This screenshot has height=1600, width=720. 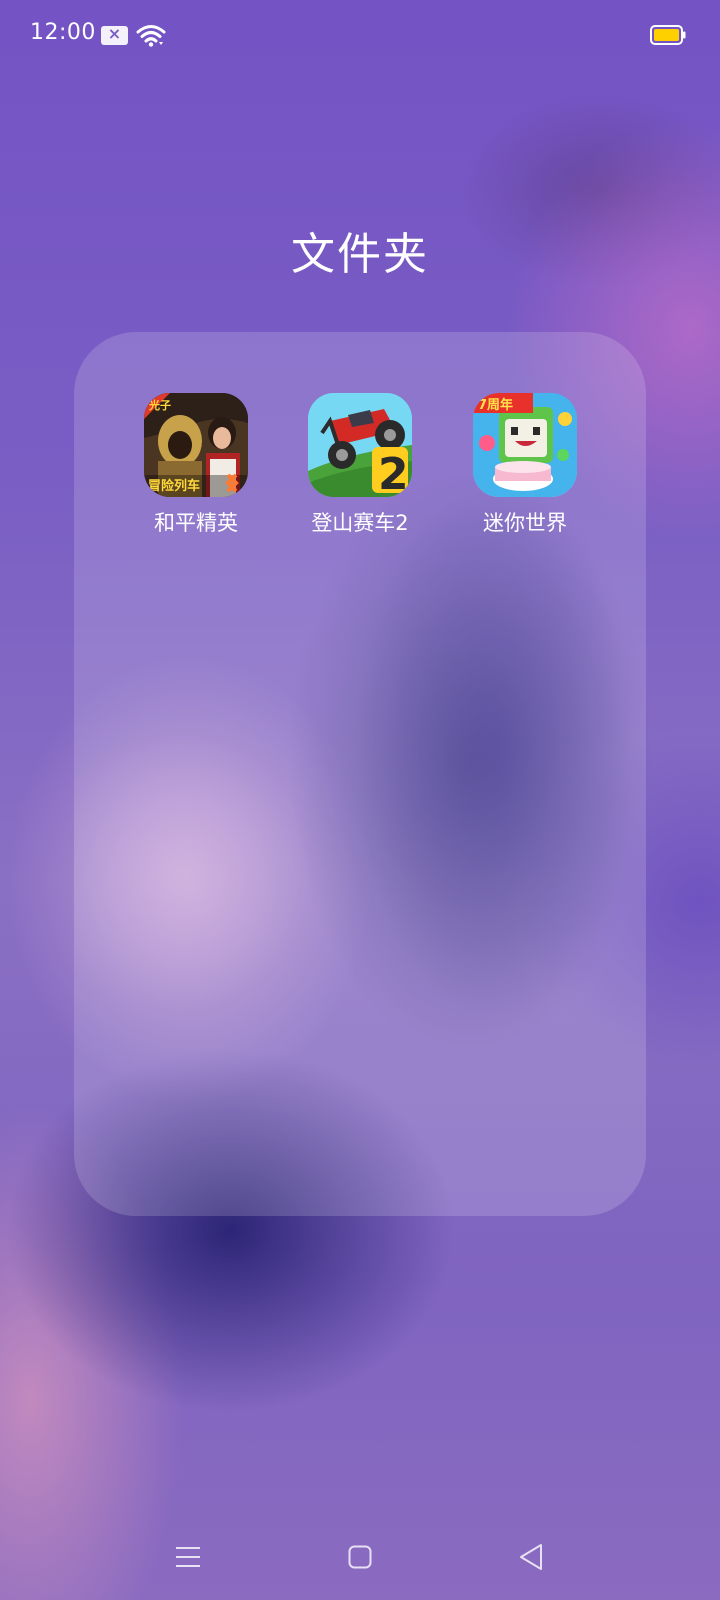 What do you see at coordinates (360, 523) in the screenshot?
I see `app-label: 登山赛车2` at bounding box center [360, 523].